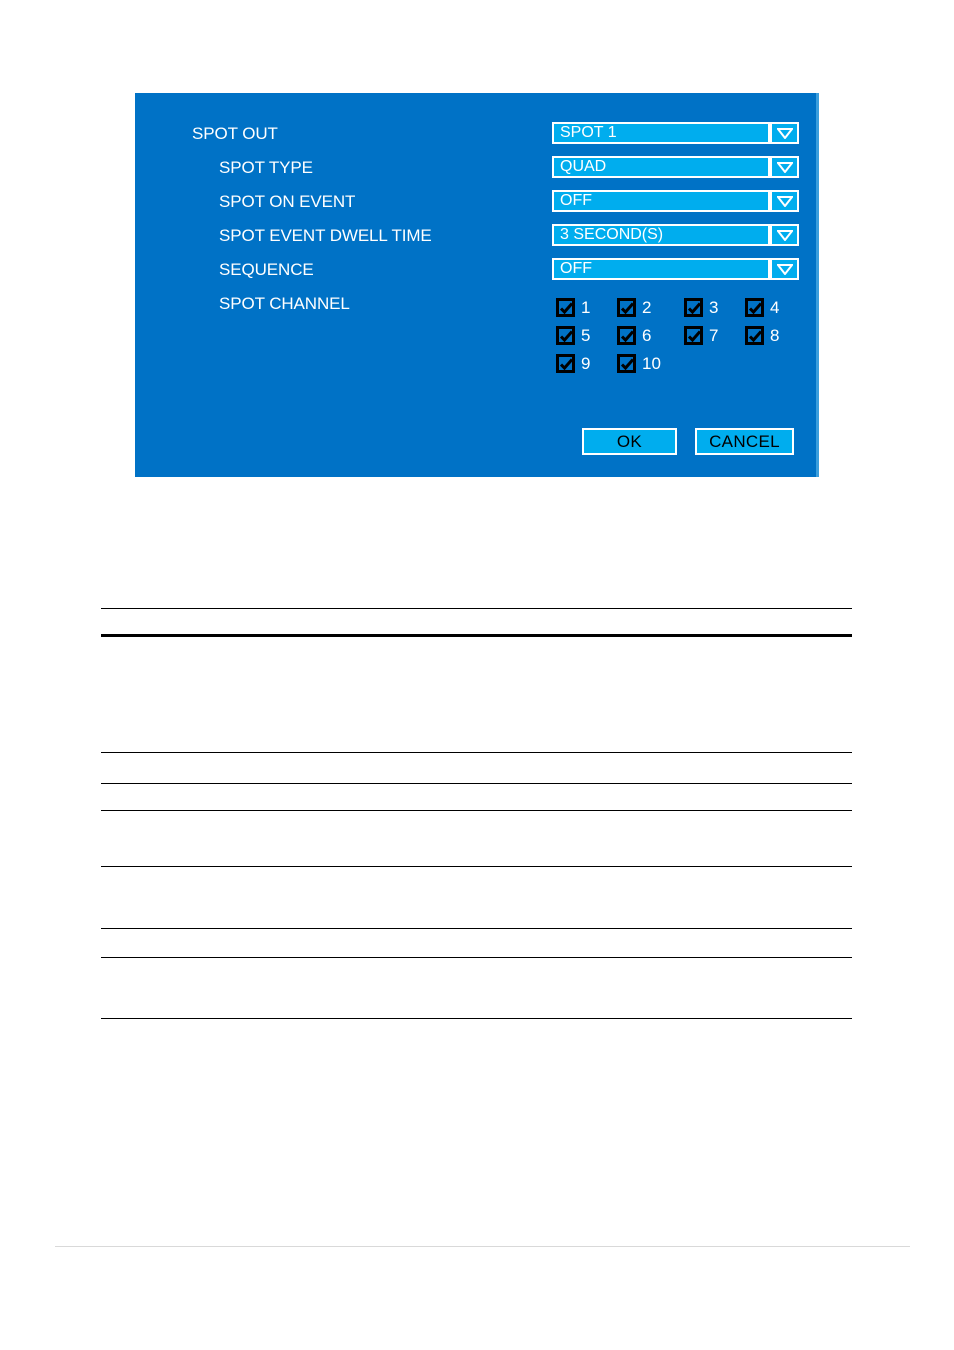 This screenshot has width=954, height=1350. I want to click on setting-row-spot-event-dwell-time: SPOT EVENT DWELL TIME 3 SECOND(S), so click(477, 236).